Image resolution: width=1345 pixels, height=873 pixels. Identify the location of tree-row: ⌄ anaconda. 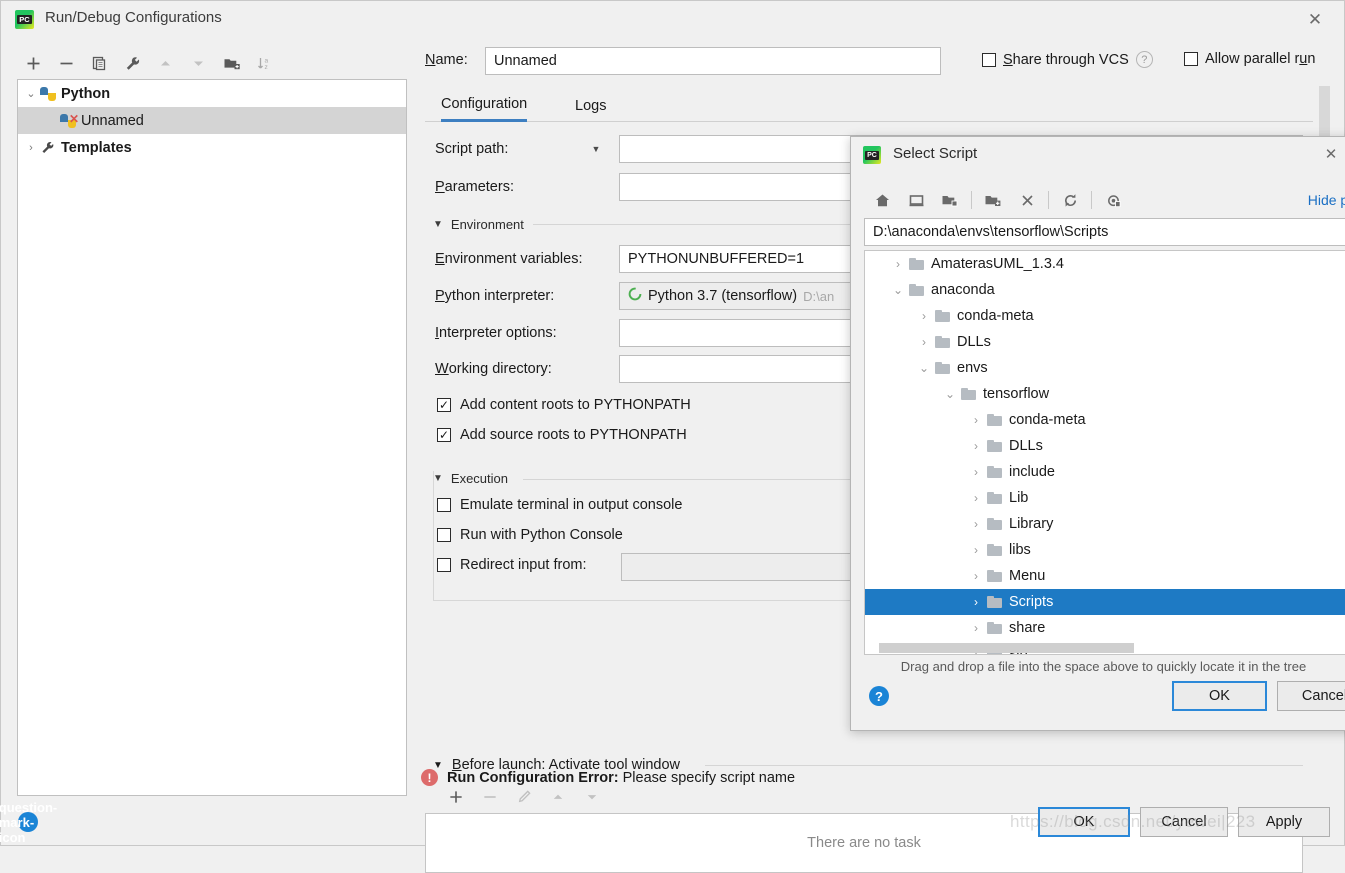
(1105, 290).